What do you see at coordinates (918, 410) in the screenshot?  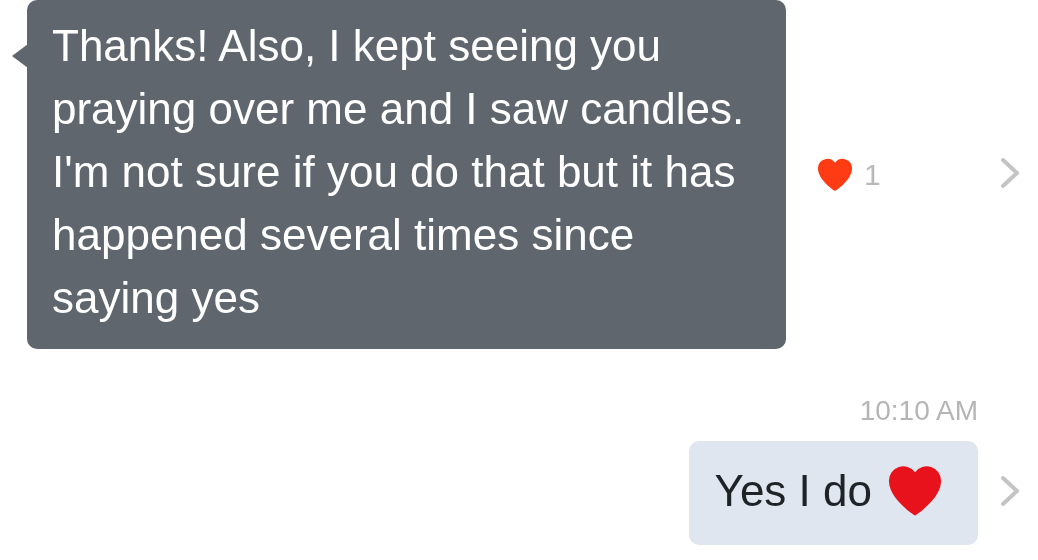 I see `timestamp: 10:10 AM` at bounding box center [918, 410].